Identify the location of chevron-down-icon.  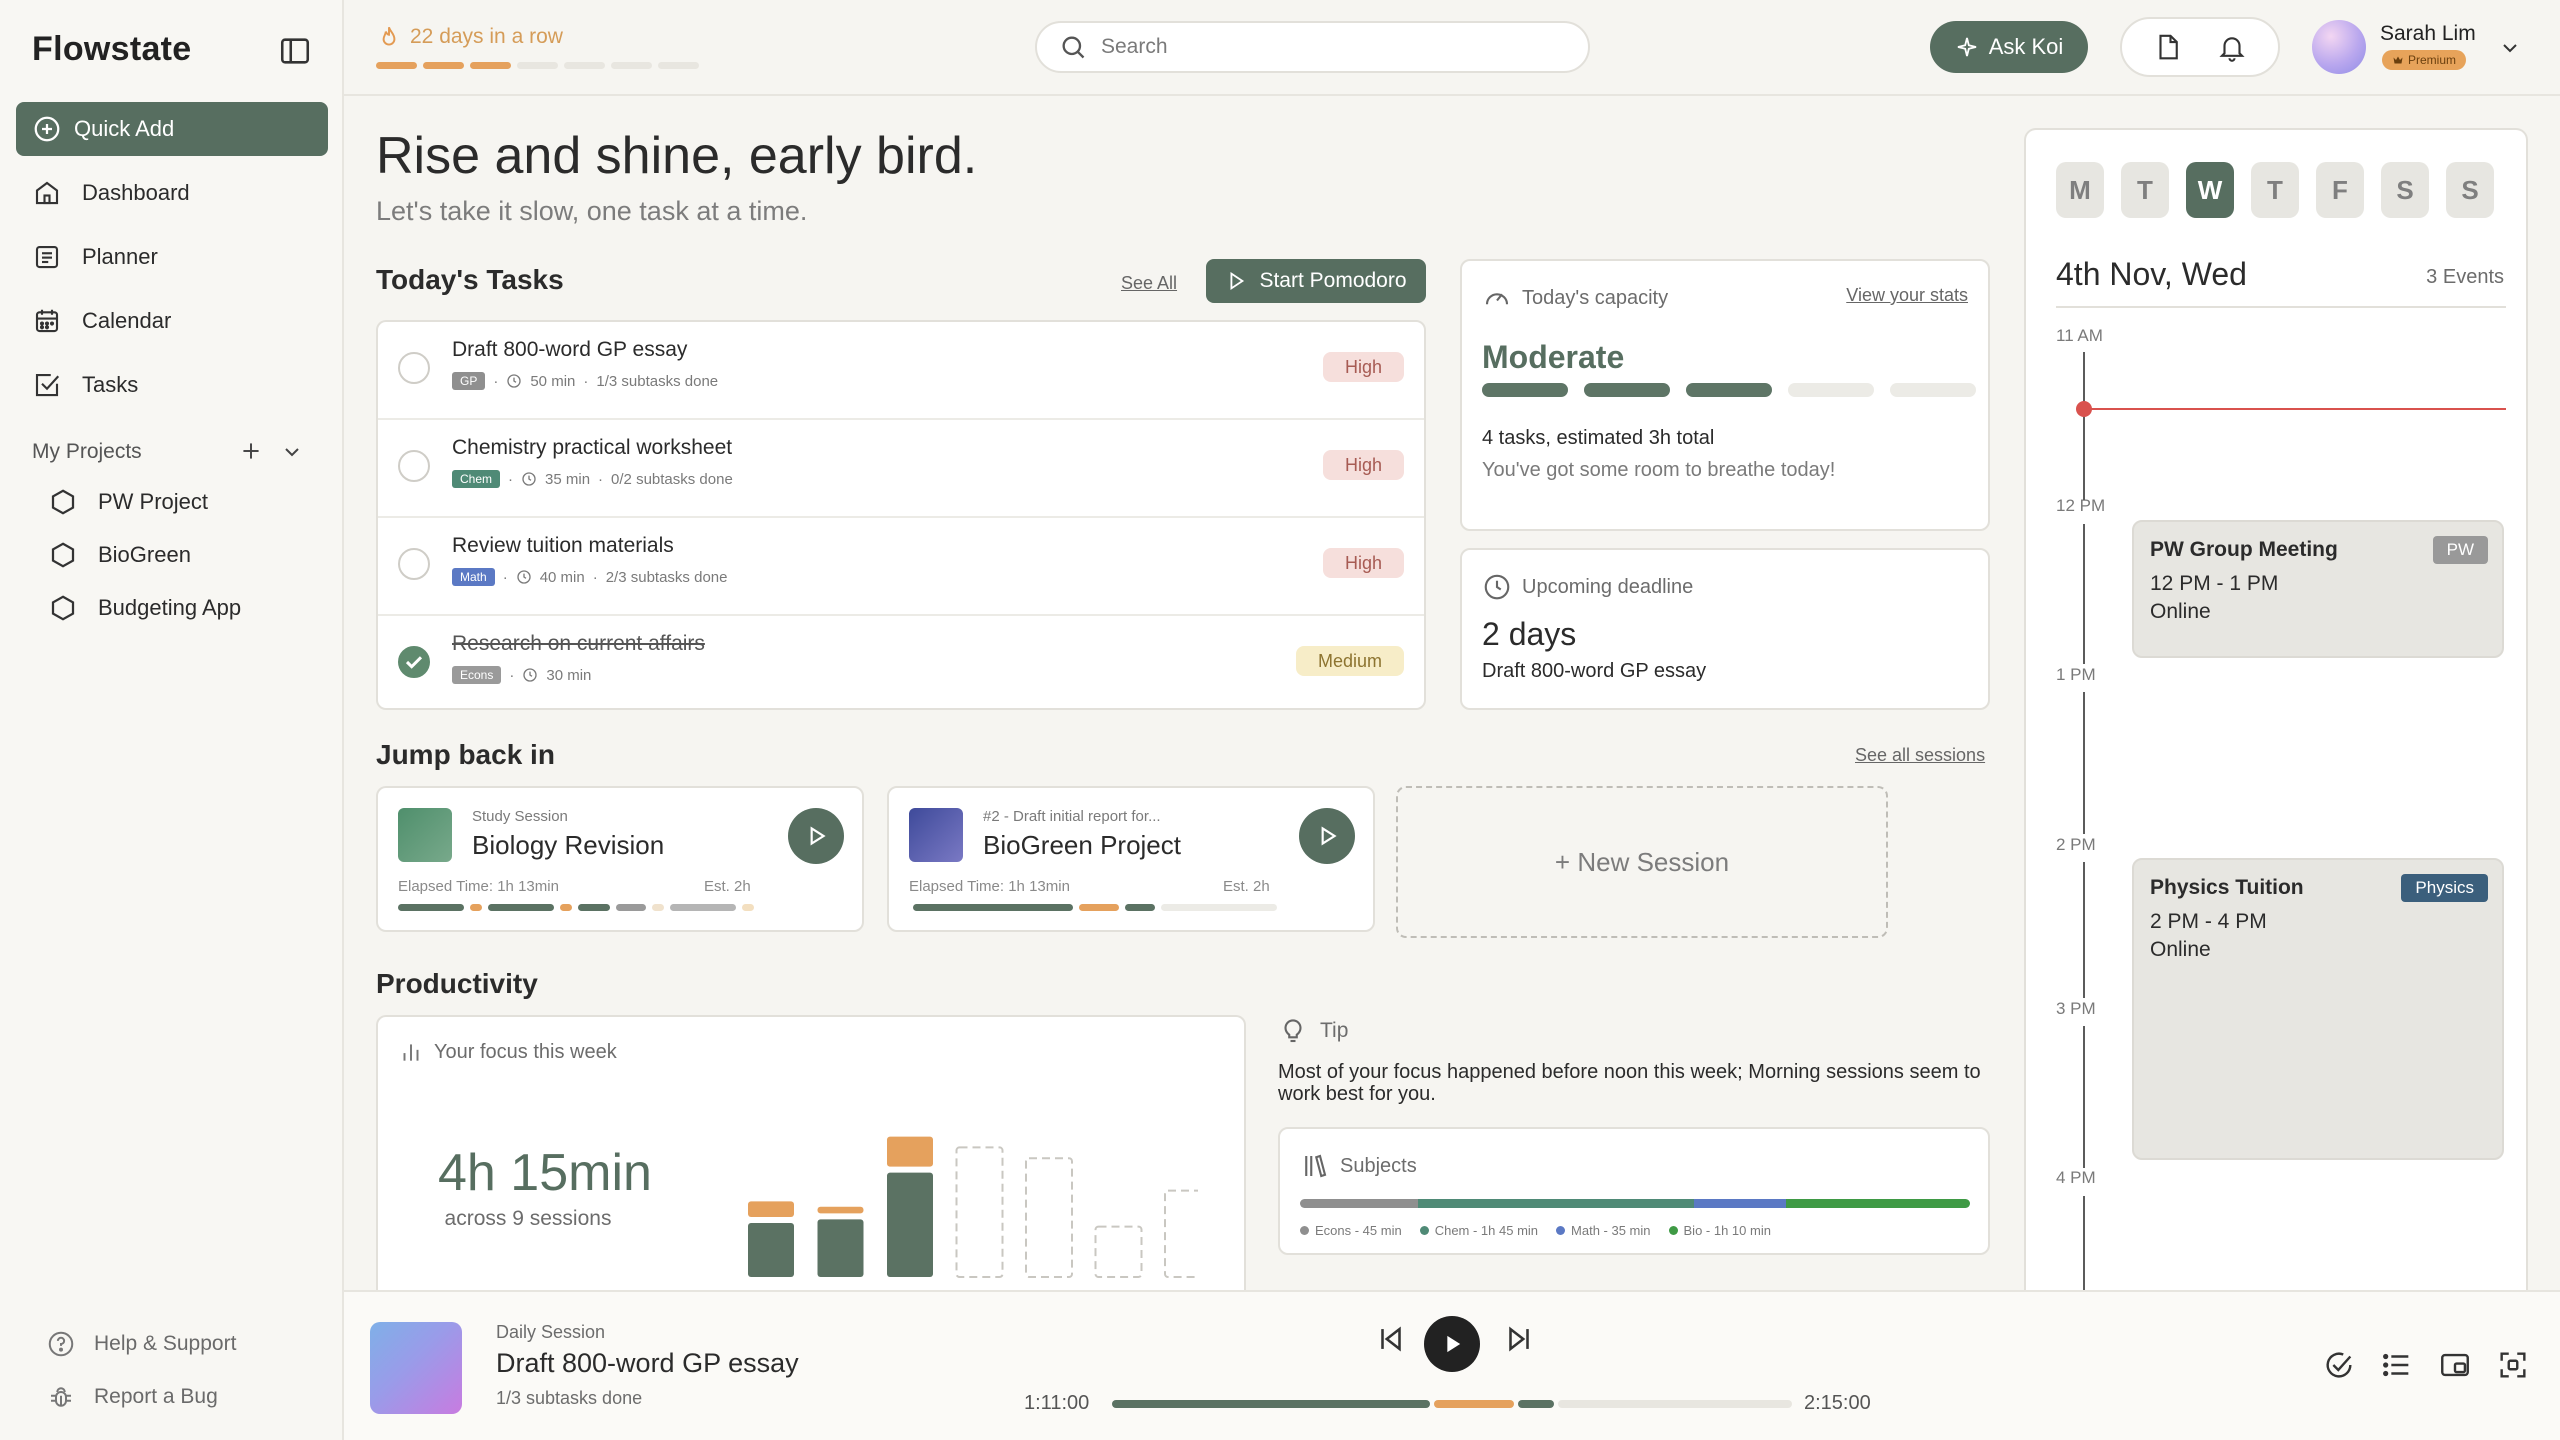
(292, 452).